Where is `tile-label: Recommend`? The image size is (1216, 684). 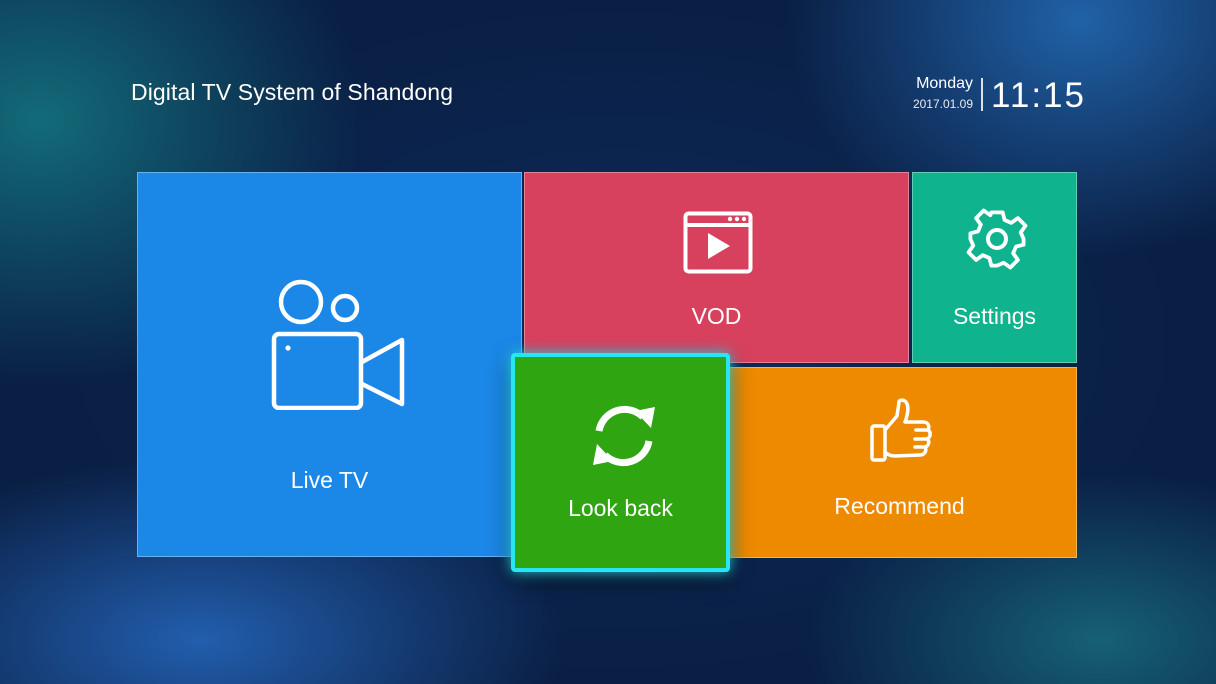 tile-label: Recommend is located at coordinates (899, 506).